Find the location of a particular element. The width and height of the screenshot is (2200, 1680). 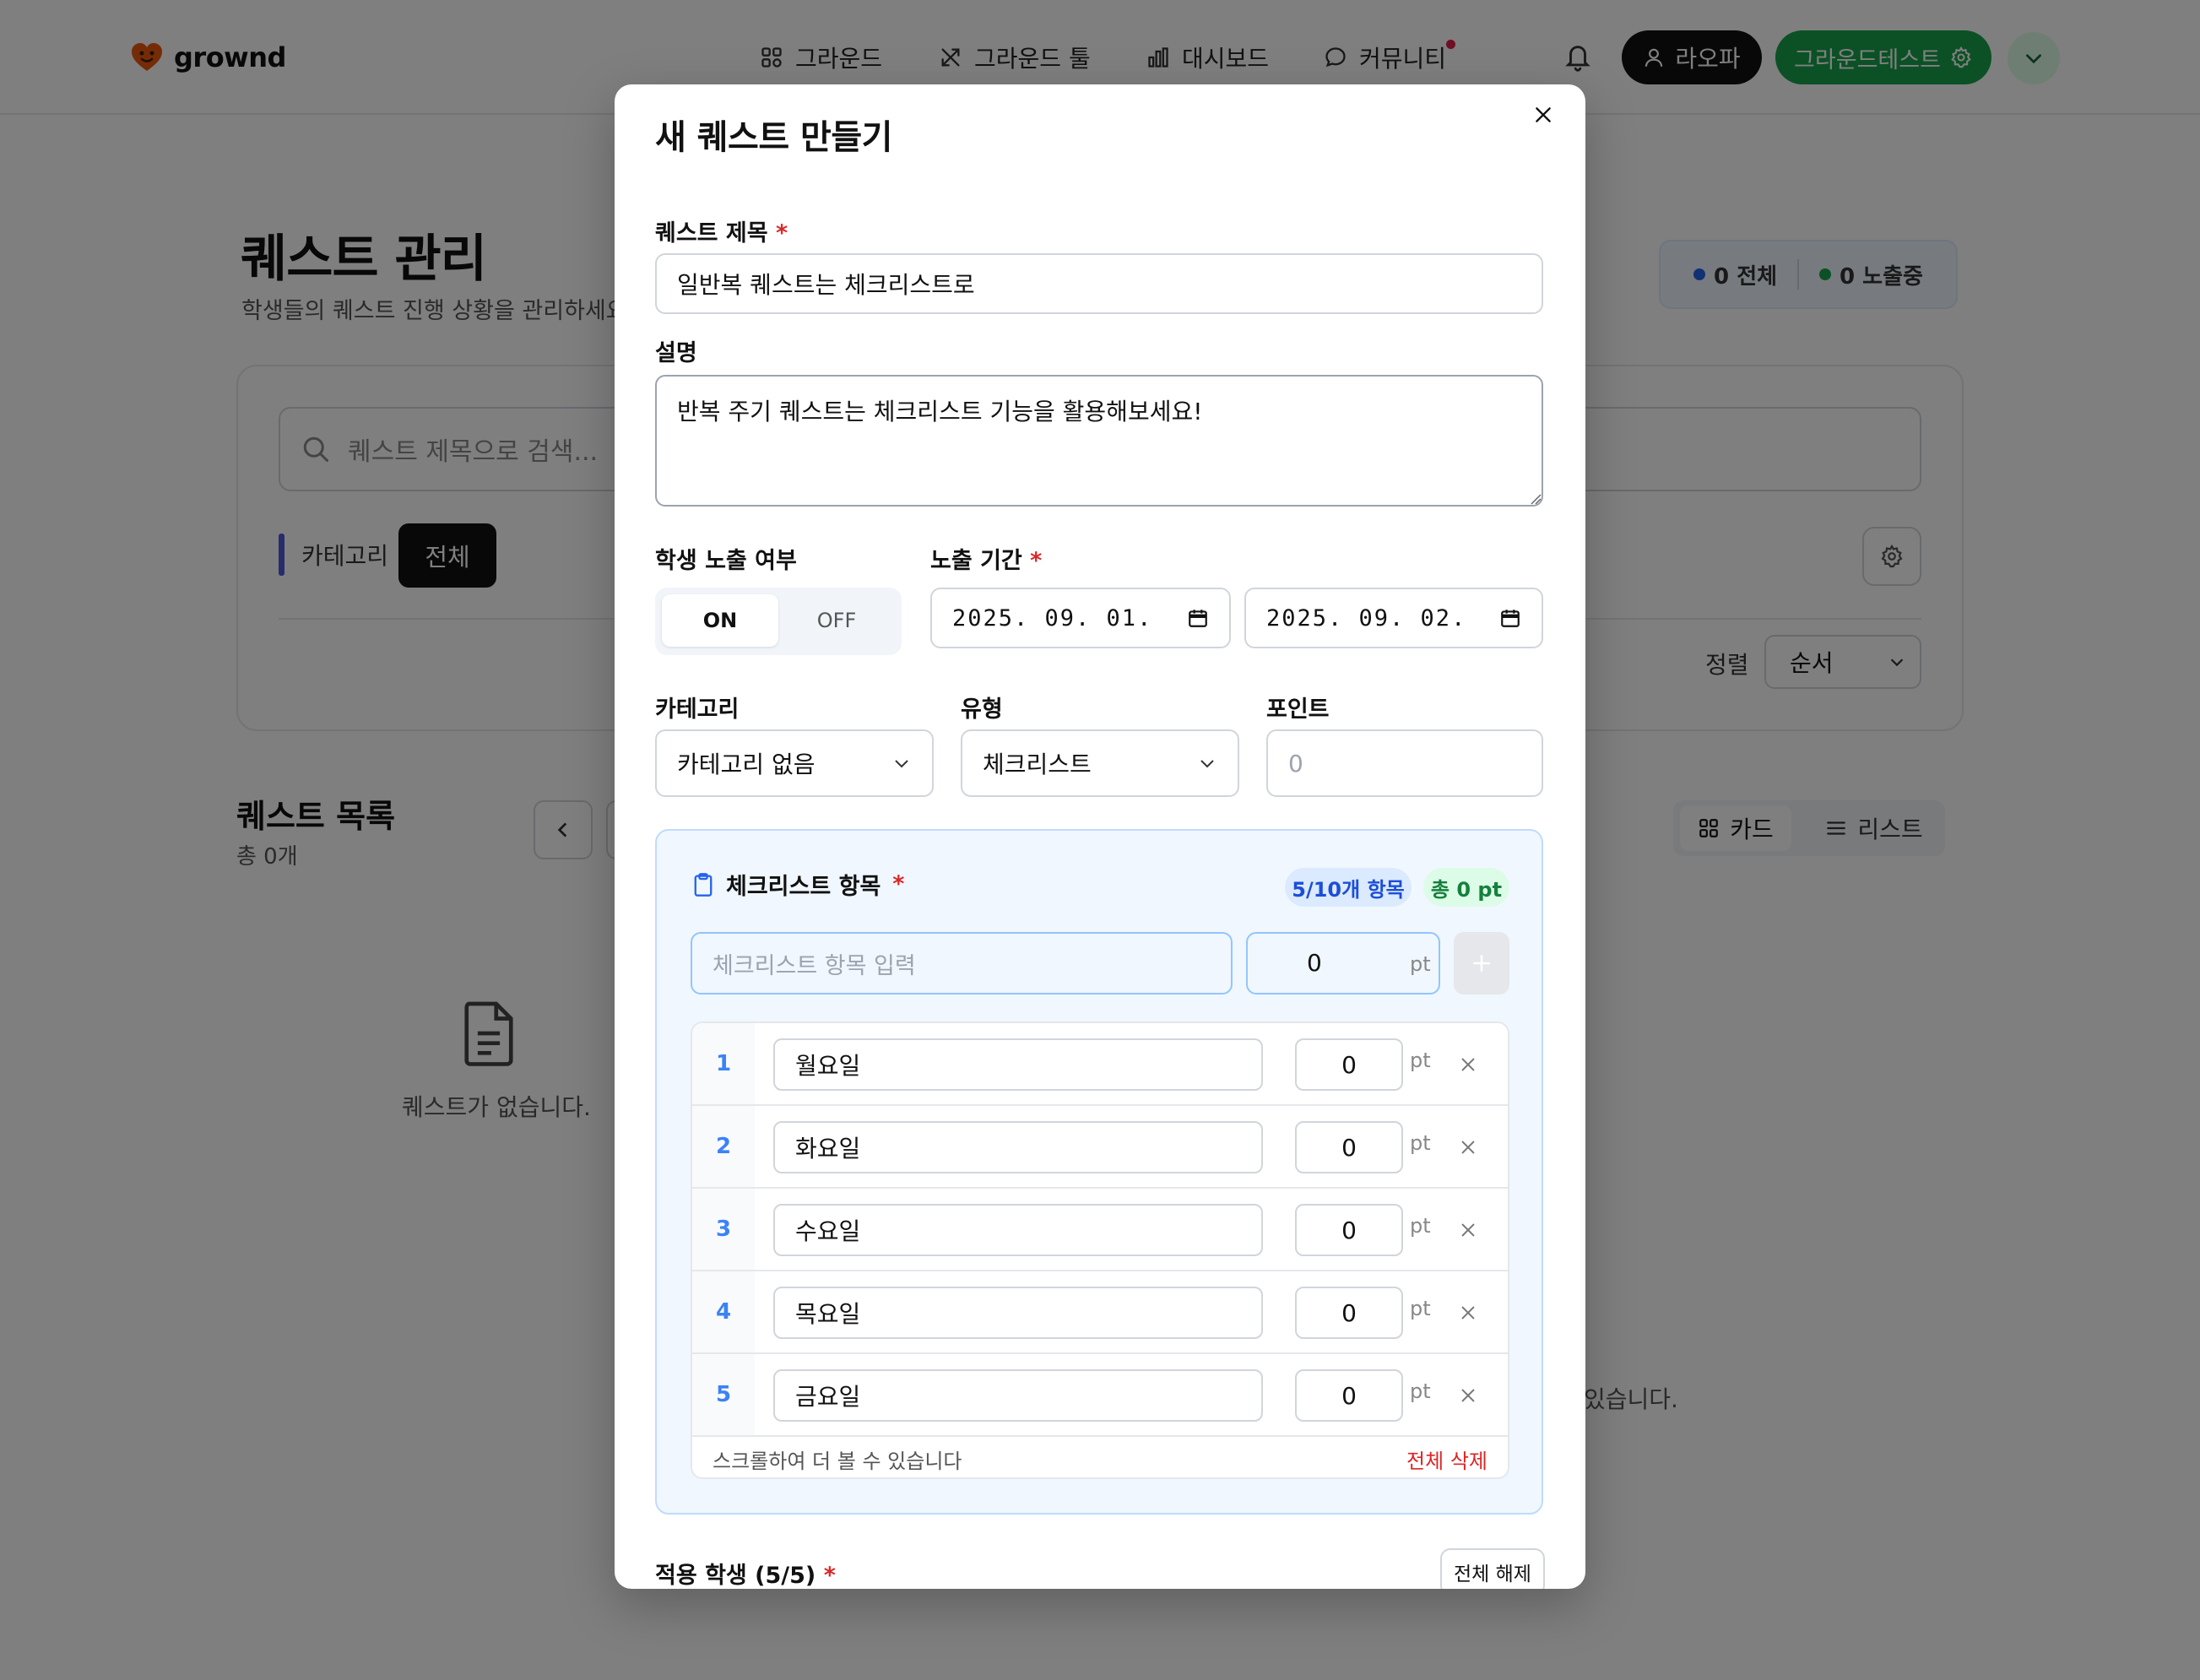

total-points-badge: 총 0 pt is located at coordinates (1466, 887).